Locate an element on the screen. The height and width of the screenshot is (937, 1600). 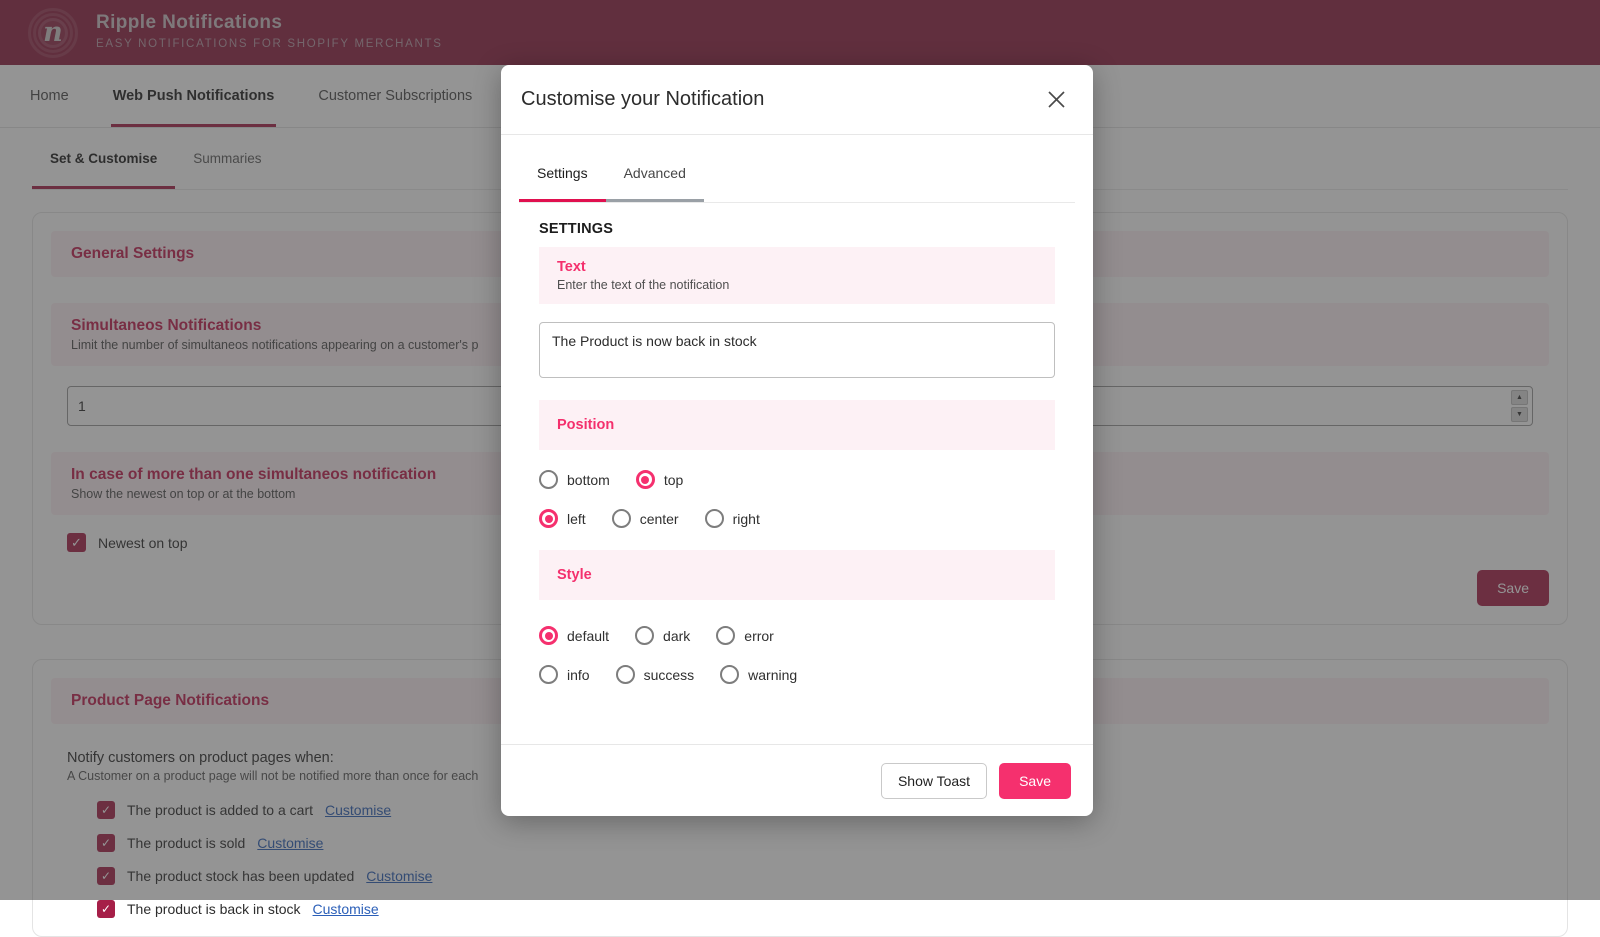
tab-advanced: Advanced is located at coordinates (655, 179).